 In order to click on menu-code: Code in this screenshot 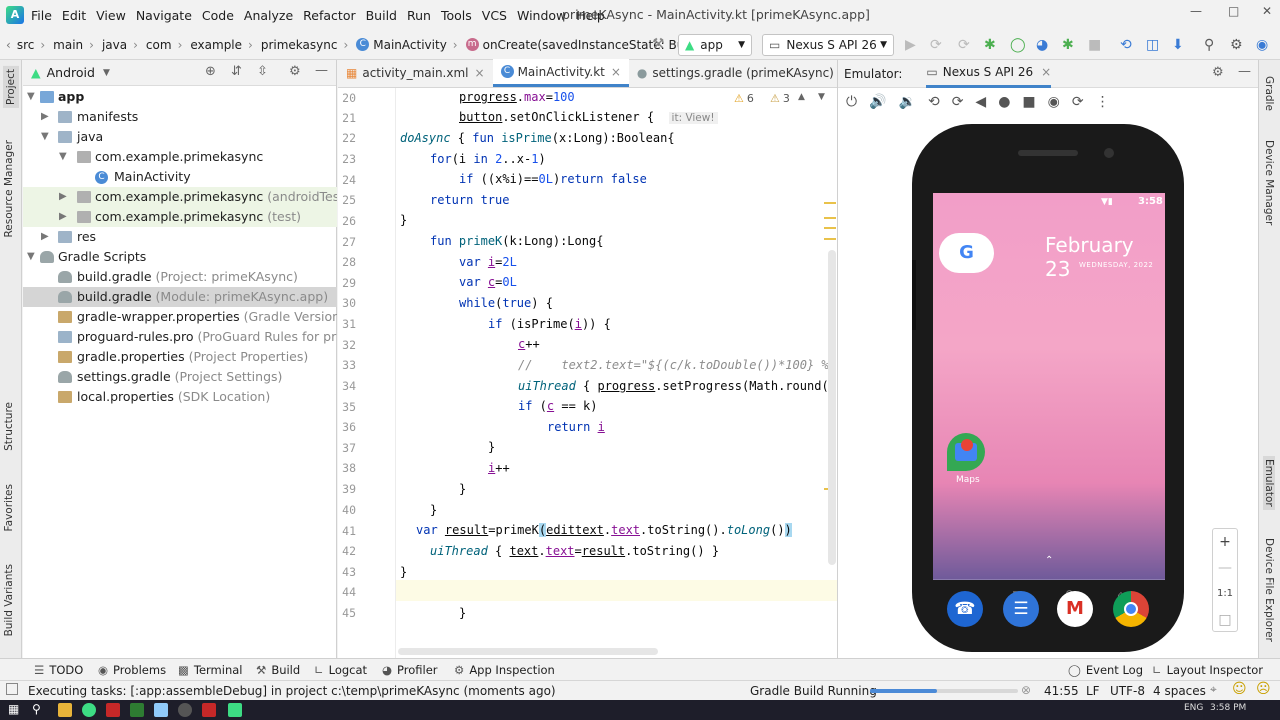, I will do `click(218, 15)`.